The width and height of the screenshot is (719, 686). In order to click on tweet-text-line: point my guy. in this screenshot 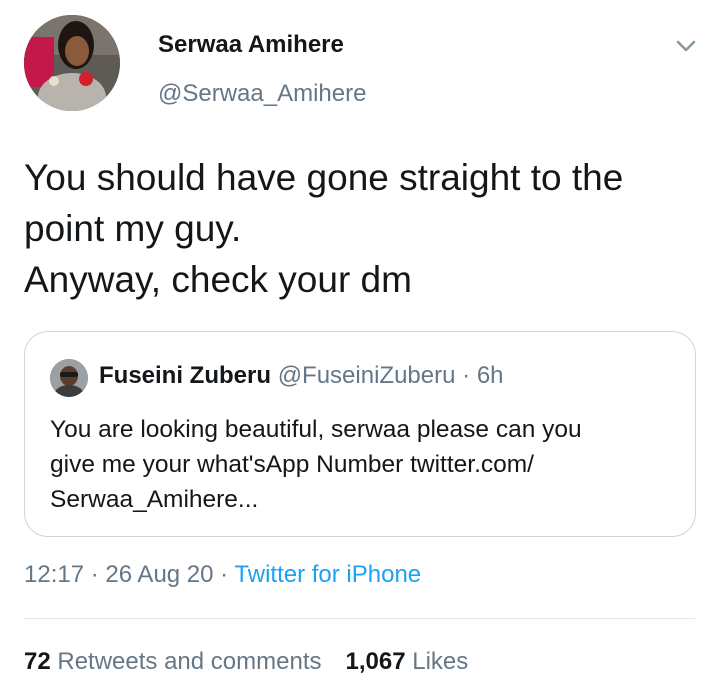, I will do `click(133, 228)`.